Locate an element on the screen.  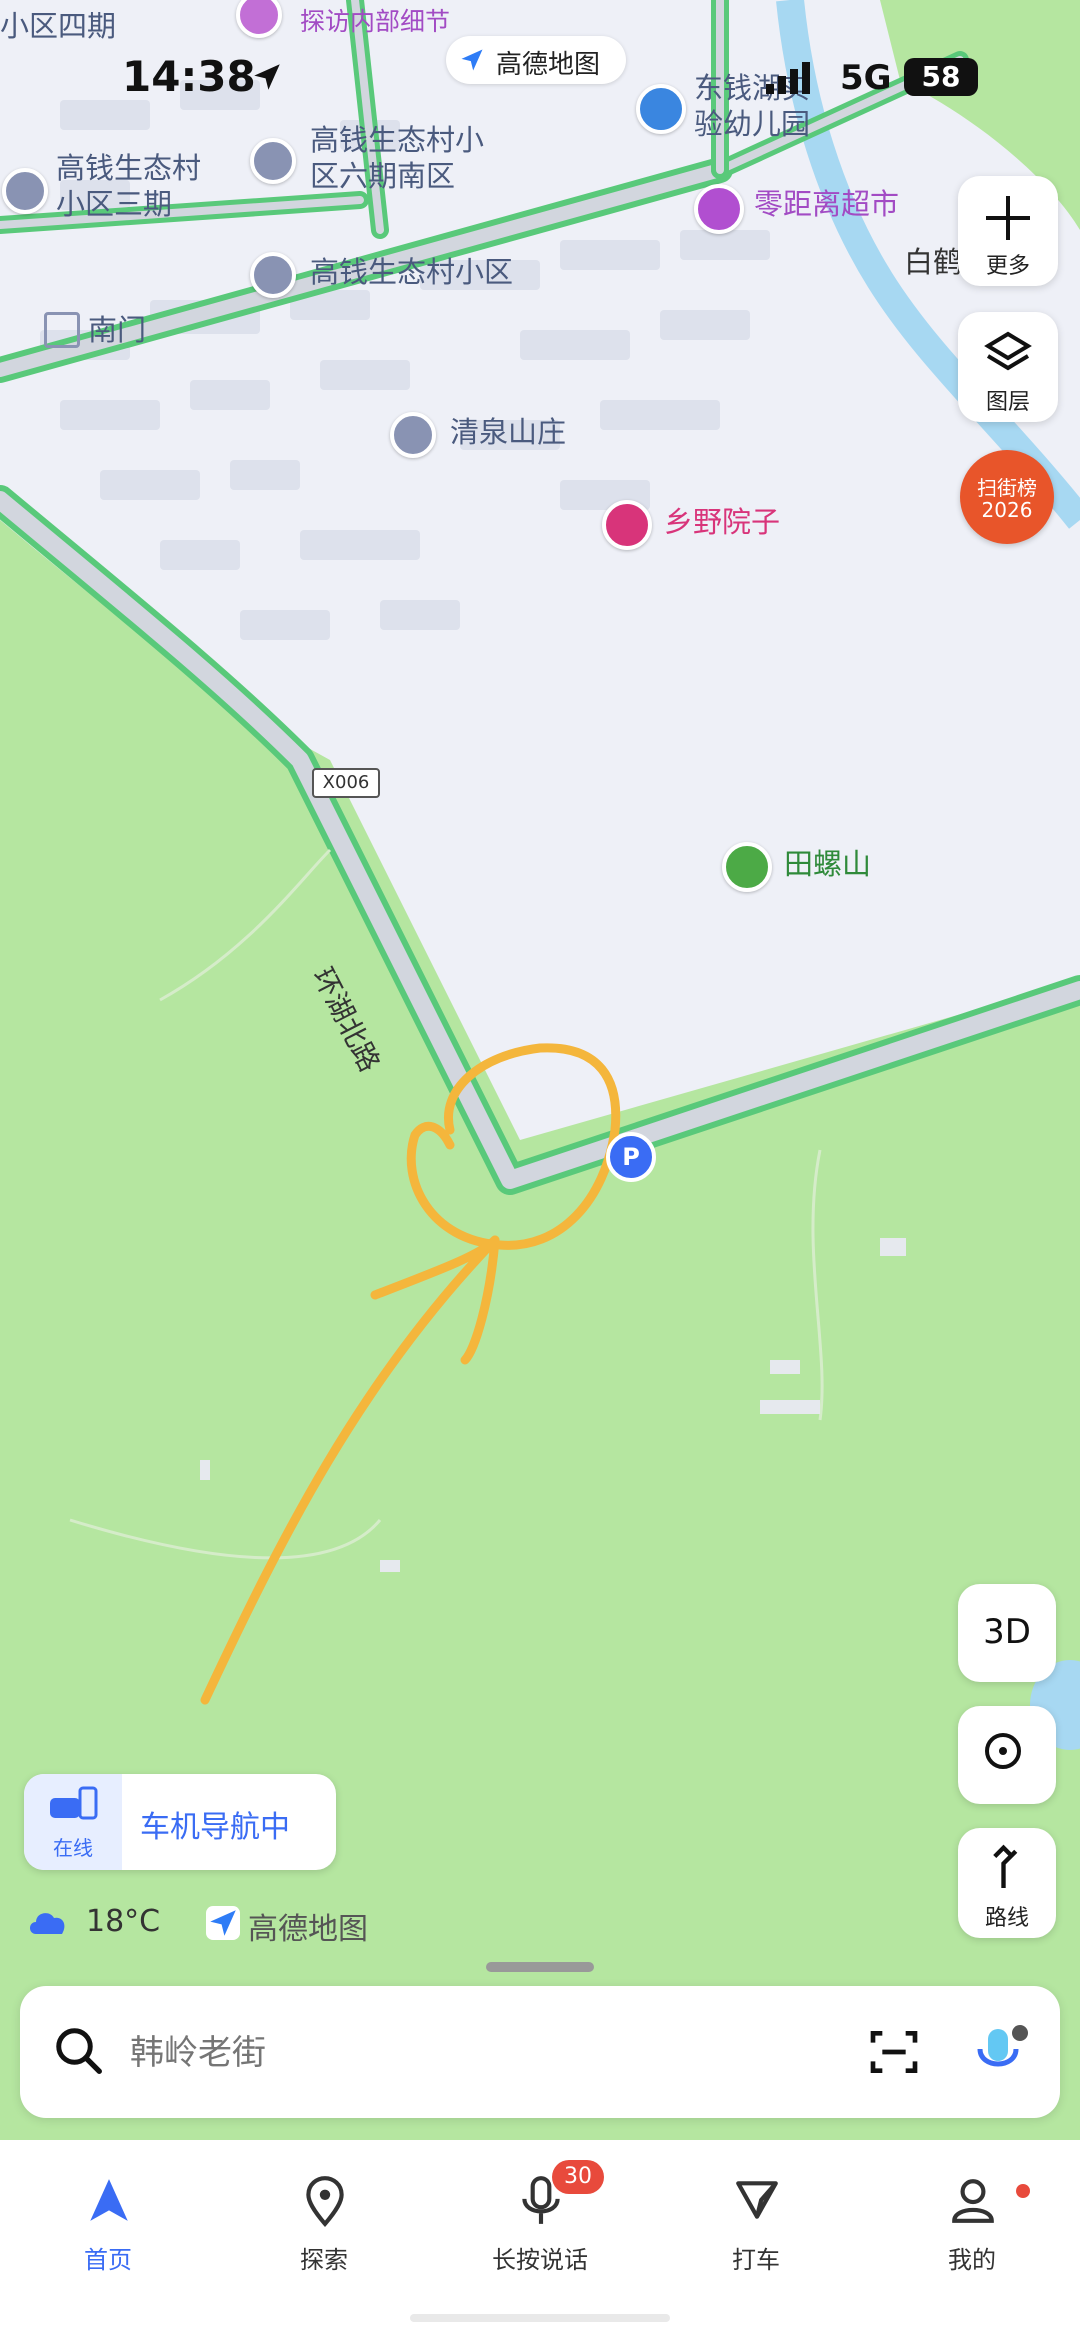
weather-temp: 18°C is located at coordinates (123, 1921).